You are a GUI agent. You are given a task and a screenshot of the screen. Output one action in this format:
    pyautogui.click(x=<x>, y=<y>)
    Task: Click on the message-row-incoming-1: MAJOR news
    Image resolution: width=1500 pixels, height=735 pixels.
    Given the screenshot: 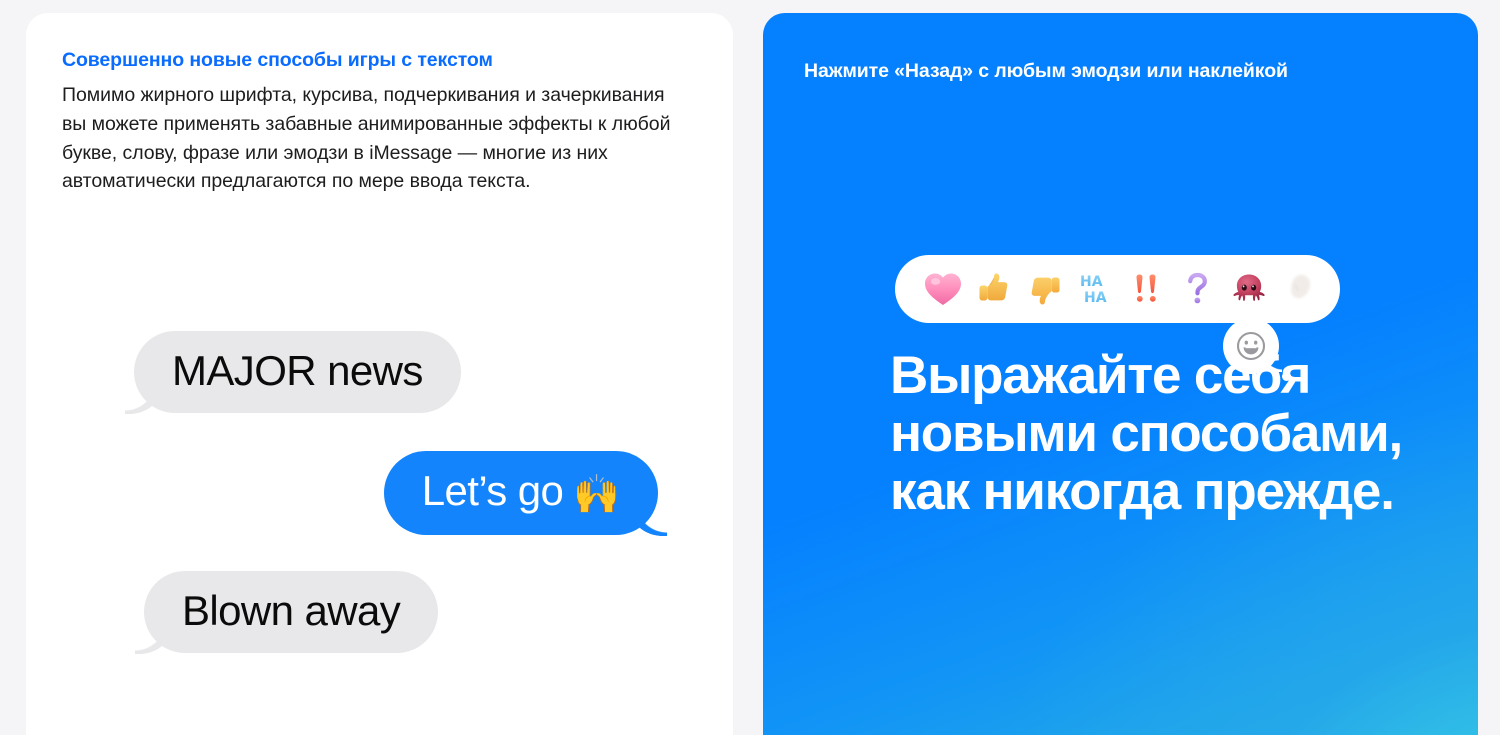 What is the action you would take?
    pyautogui.click(x=297, y=372)
    